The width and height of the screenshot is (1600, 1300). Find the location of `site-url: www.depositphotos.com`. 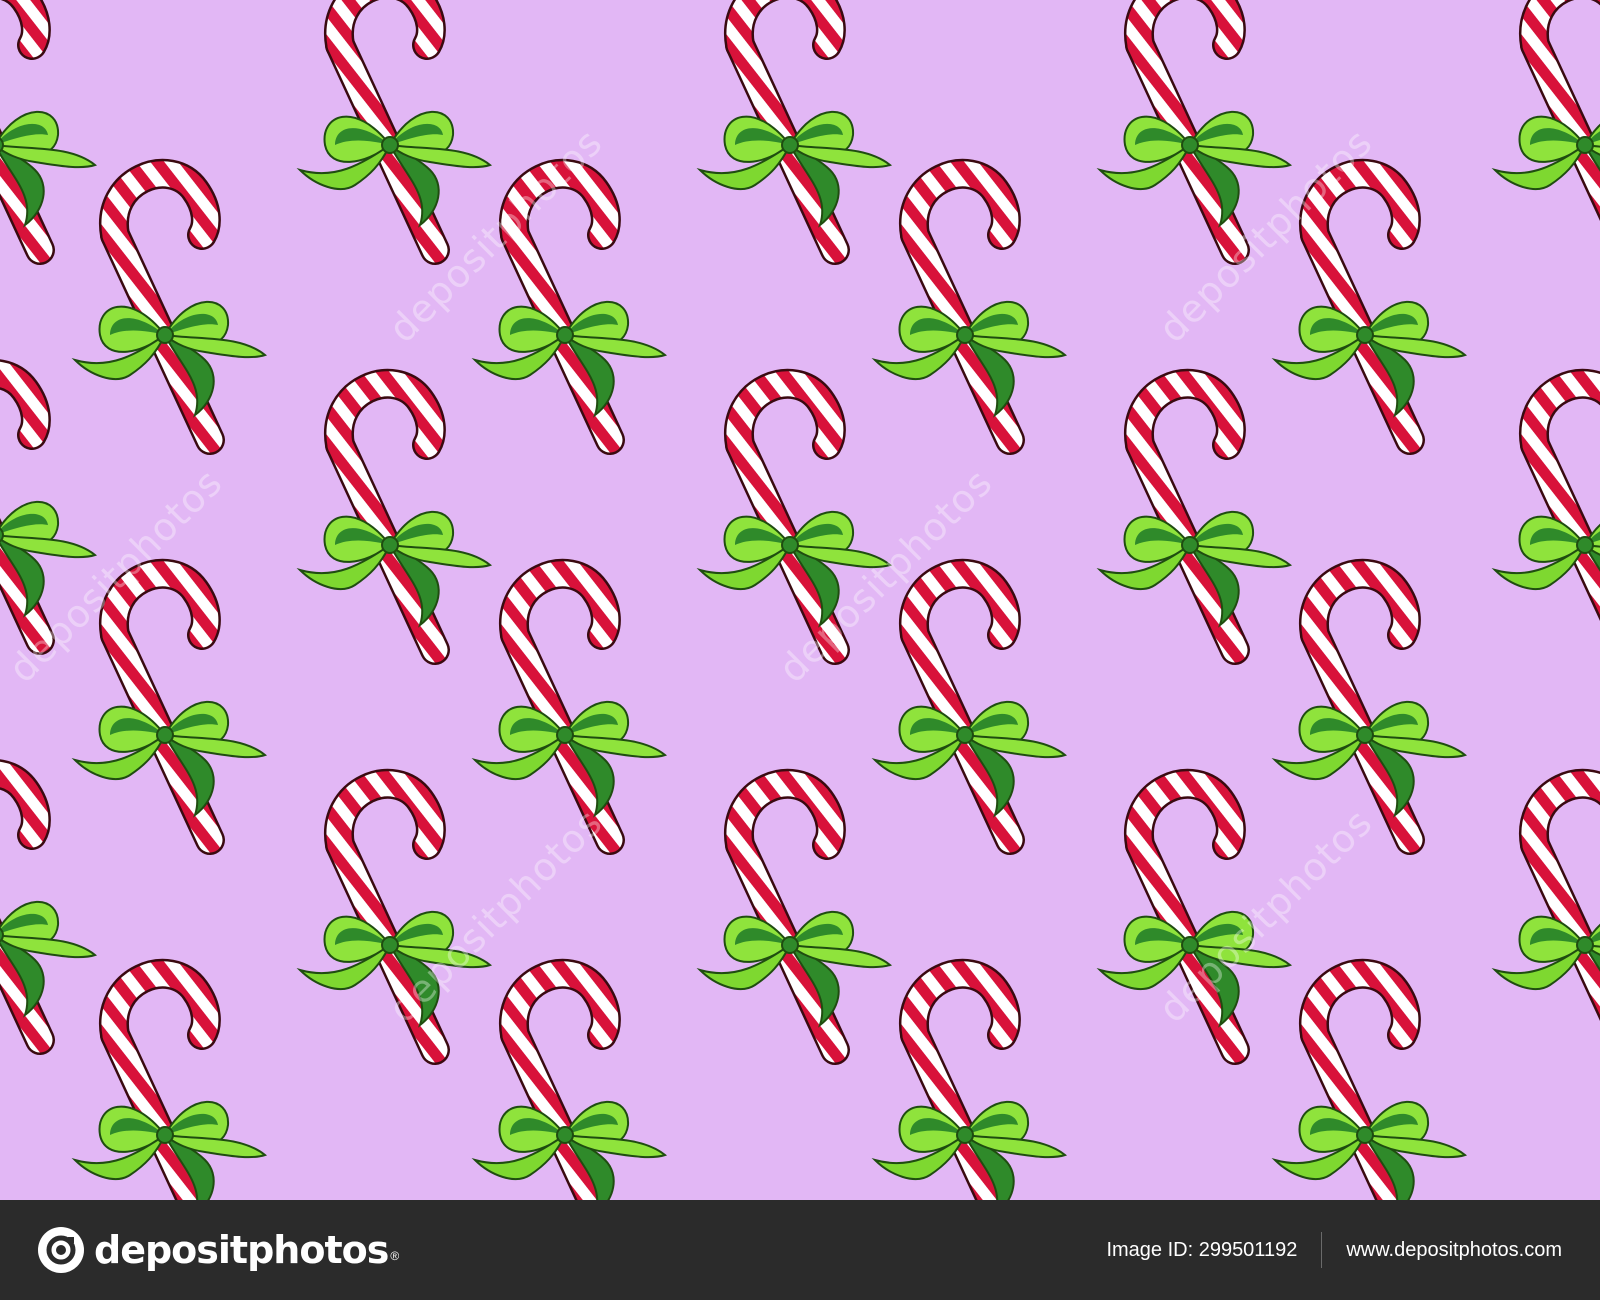

site-url: www.depositphotos.com is located at coordinates (1454, 1249).